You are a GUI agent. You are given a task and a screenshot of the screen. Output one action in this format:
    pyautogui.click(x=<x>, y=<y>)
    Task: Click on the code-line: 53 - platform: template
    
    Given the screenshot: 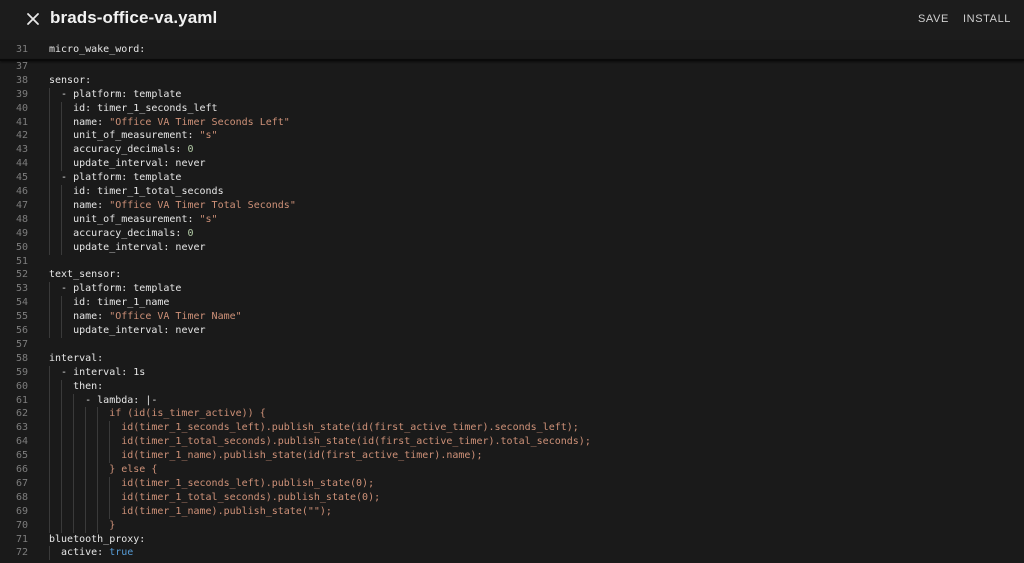 What is the action you would take?
    pyautogui.click(x=512, y=289)
    